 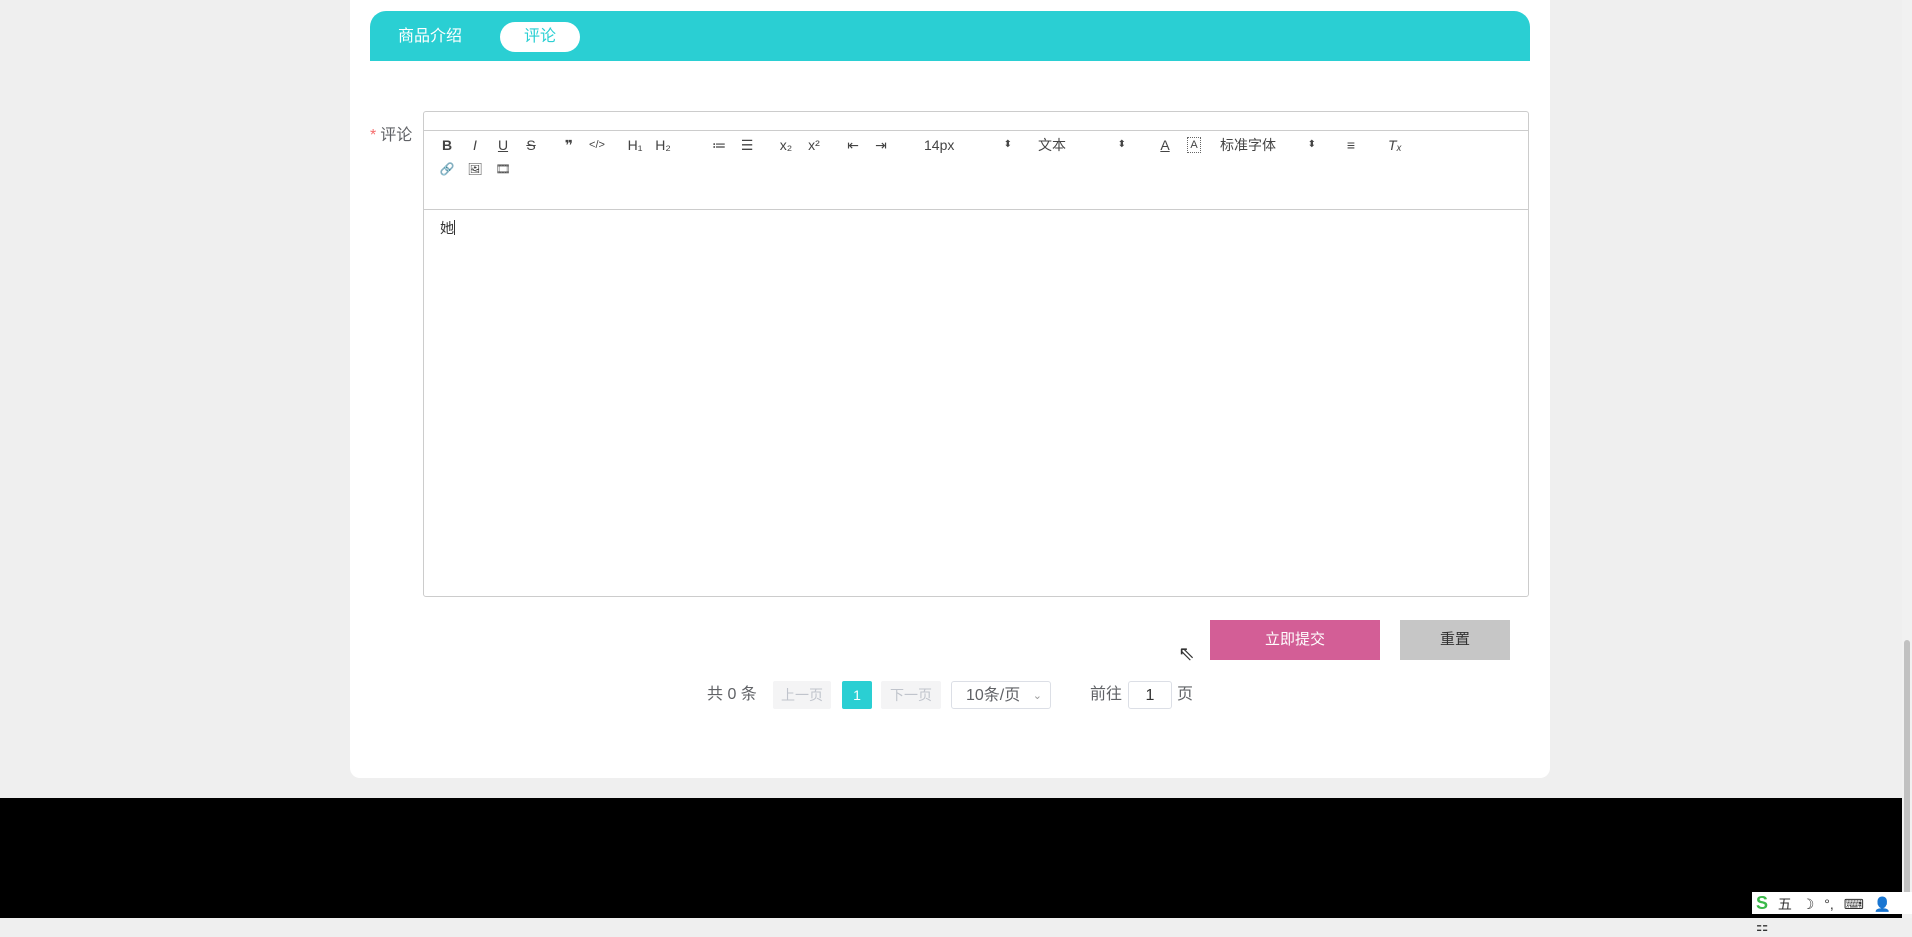 I want to click on ordered-list-icon: ≔, so click(x=719, y=145).